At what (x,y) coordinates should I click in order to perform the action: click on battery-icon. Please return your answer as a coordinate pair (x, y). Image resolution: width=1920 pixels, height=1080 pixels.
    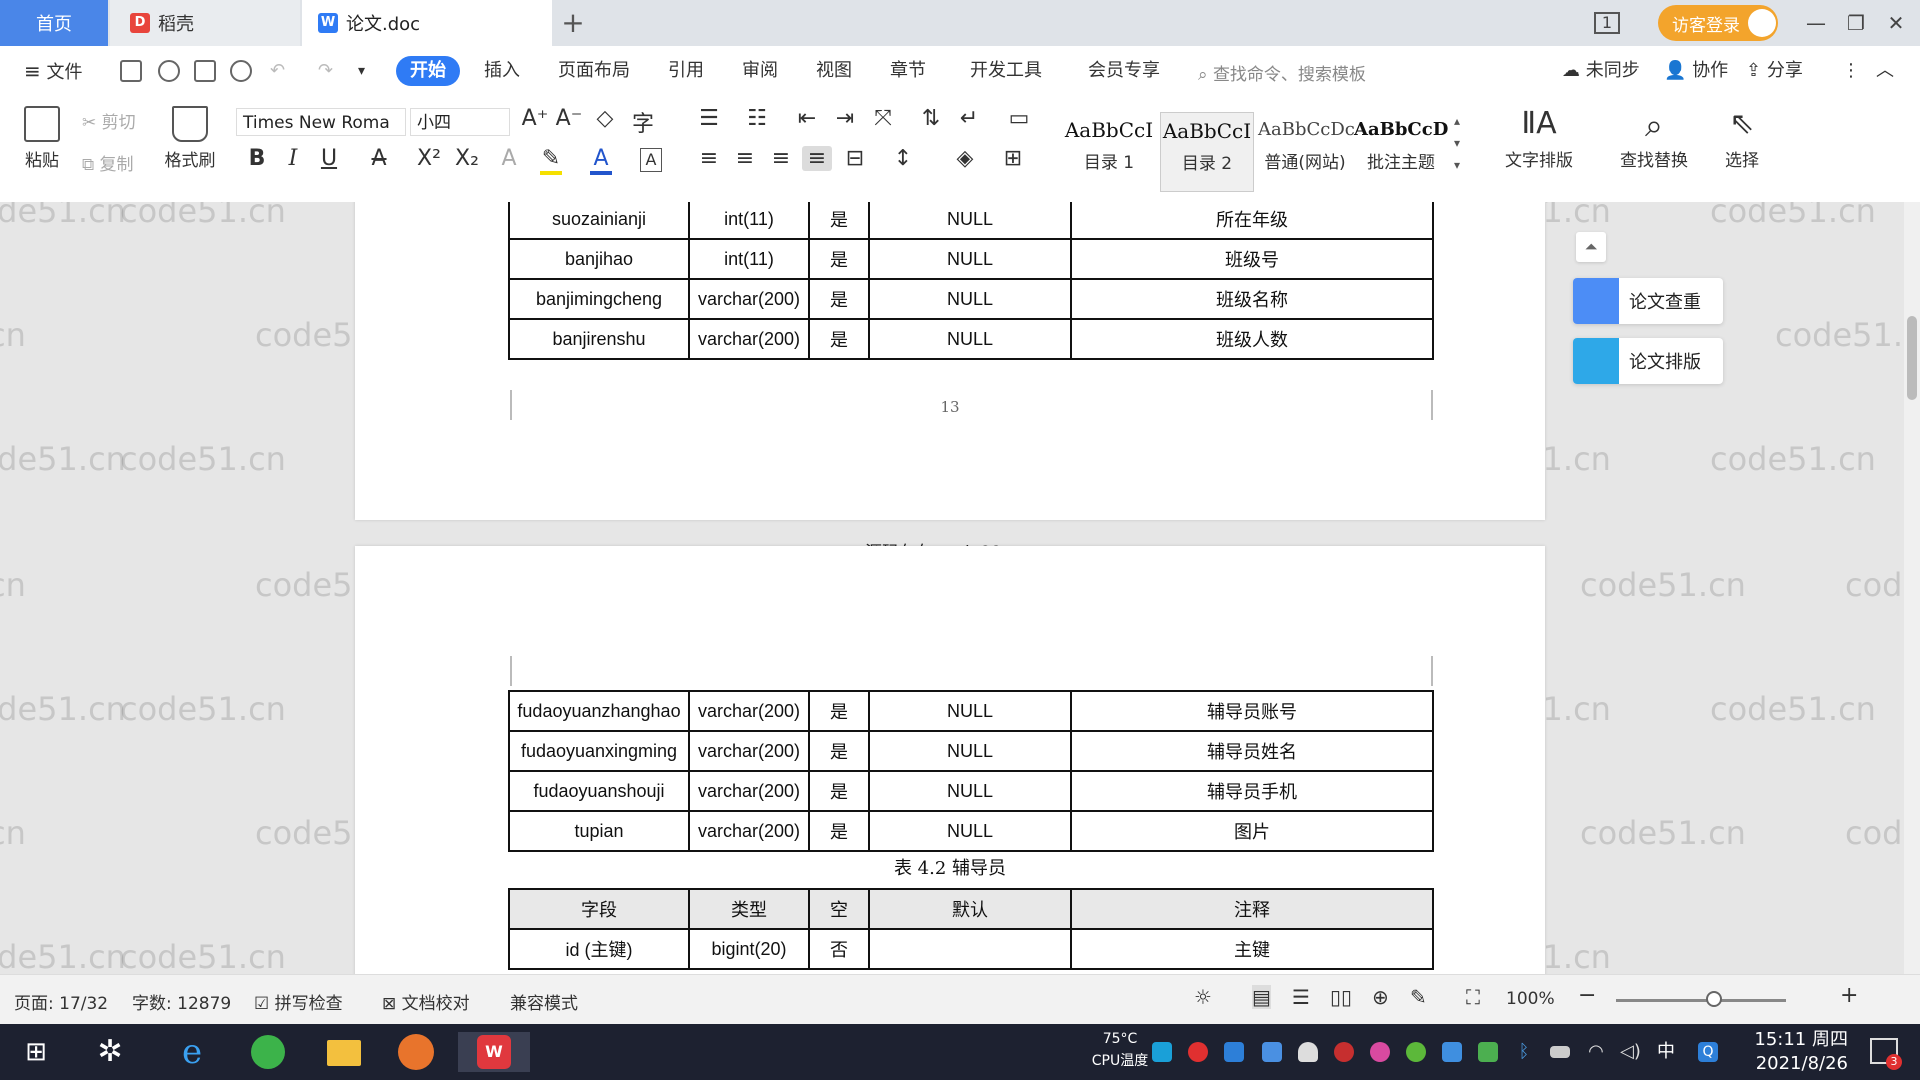
    Looking at the image, I should click on (1560, 1052).